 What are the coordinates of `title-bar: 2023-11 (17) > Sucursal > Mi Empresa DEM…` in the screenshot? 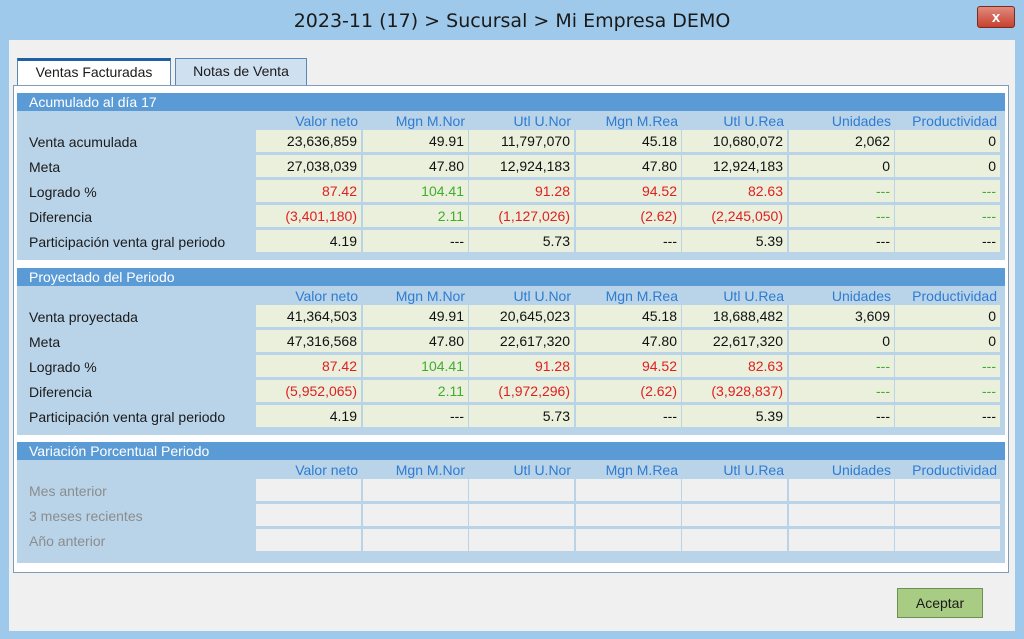 It's located at (512, 20).